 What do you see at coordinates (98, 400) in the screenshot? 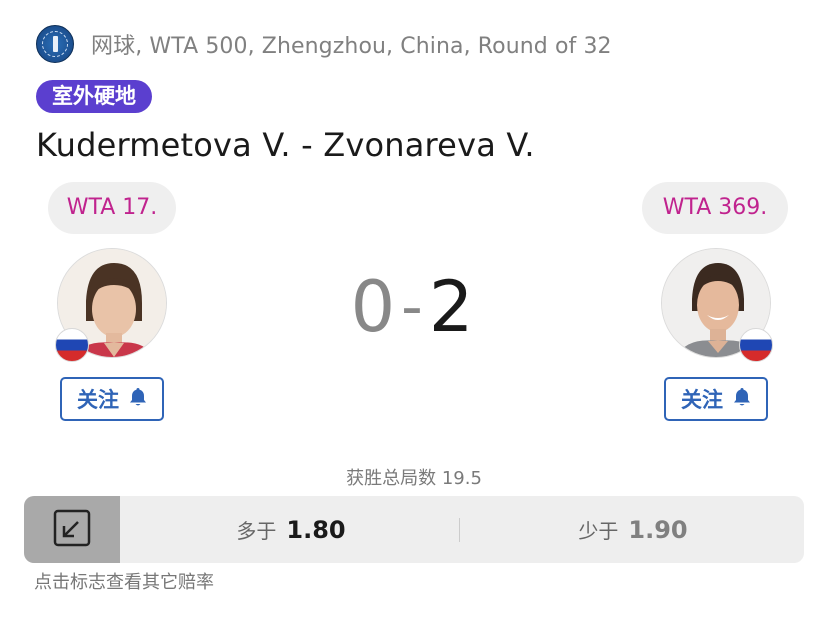
I see `follow-home-label: 关注` at bounding box center [98, 400].